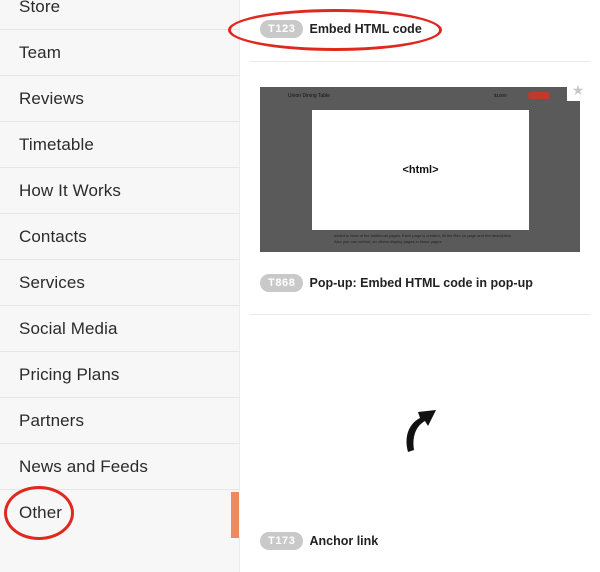 The image size is (600, 572). I want to click on block-t123: T123 Embed HTML code, so click(341, 29).